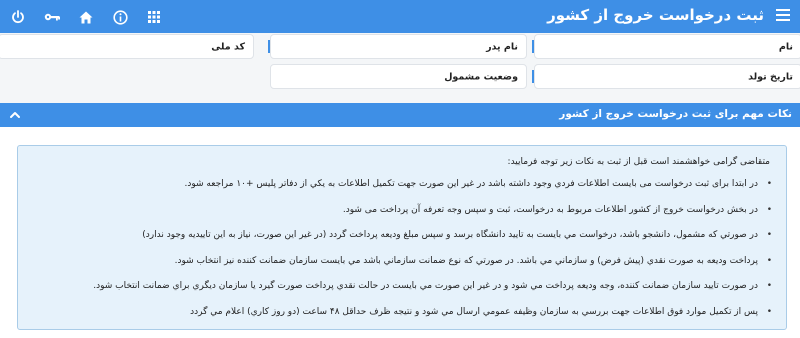 The width and height of the screenshot is (800, 338). I want to click on notes-panel-header: نکات مهم برای ثبت درخواست خروج از کشور, so click(400, 115).